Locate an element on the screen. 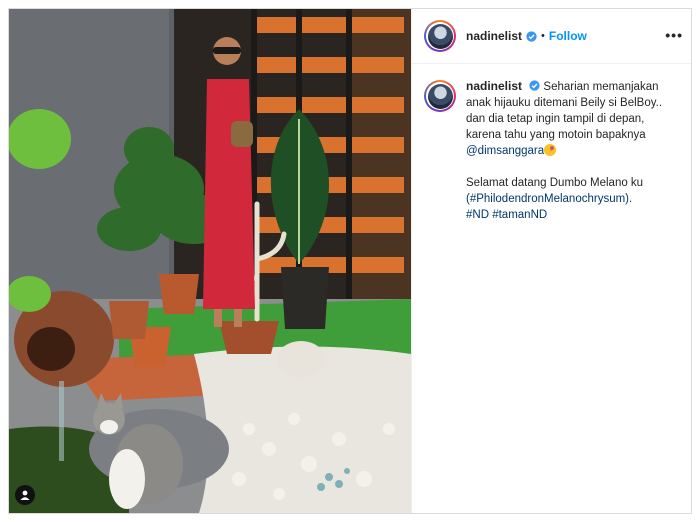 The width and height of the screenshot is (700, 522). user-tag-icon is located at coordinates (25, 495).